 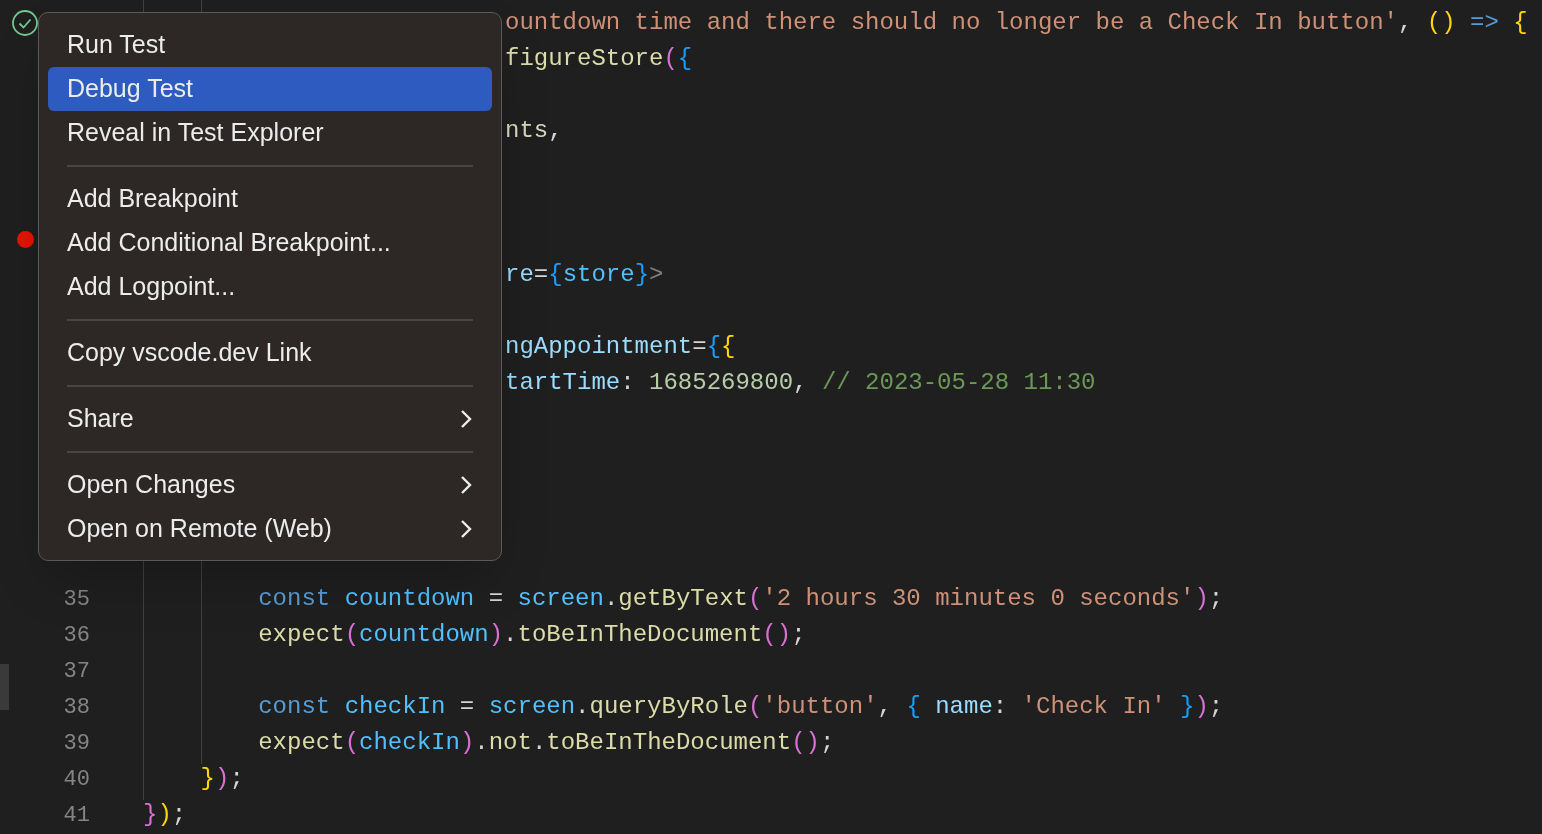 What do you see at coordinates (534, 131) in the screenshot?
I see `code-line: nts,` at bounding box center [534, 131].